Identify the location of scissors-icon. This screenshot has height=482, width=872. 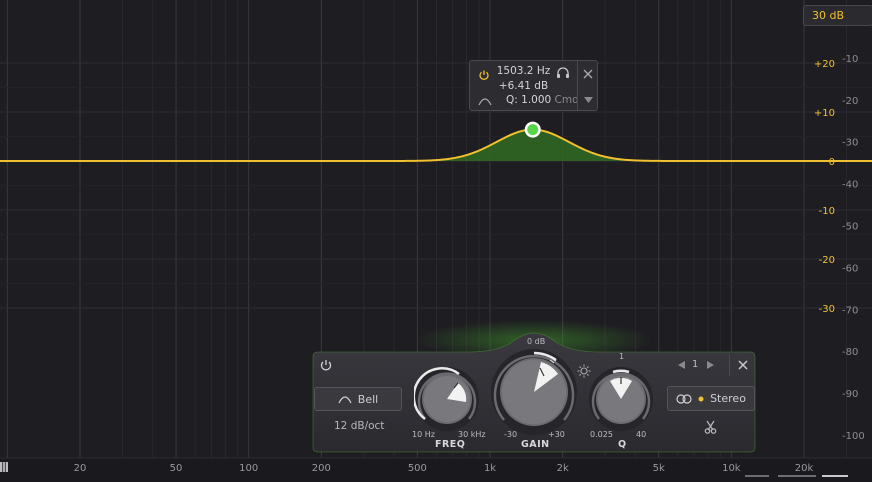
(710, 427).